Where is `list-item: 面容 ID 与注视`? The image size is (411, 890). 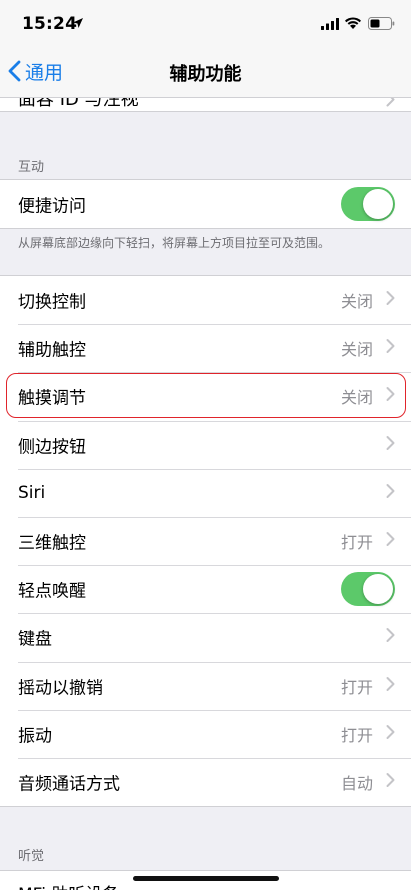 list-item: 面容 ID 与注视 is located at coordinates (205, 105).